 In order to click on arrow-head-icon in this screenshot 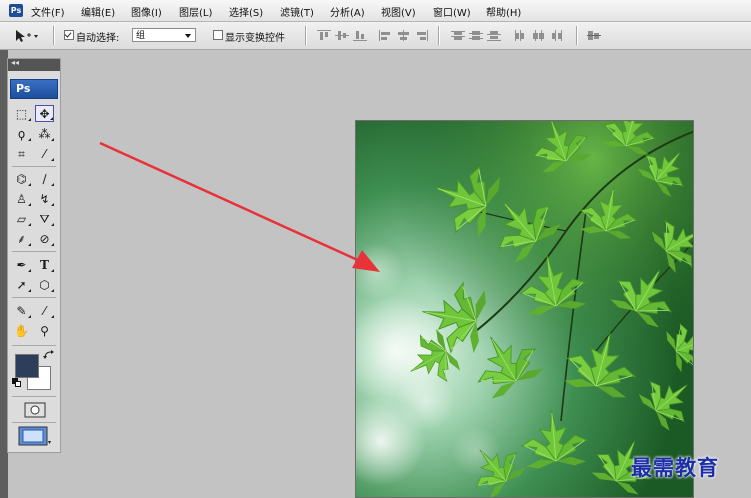, I will do `click(366, 261)`.